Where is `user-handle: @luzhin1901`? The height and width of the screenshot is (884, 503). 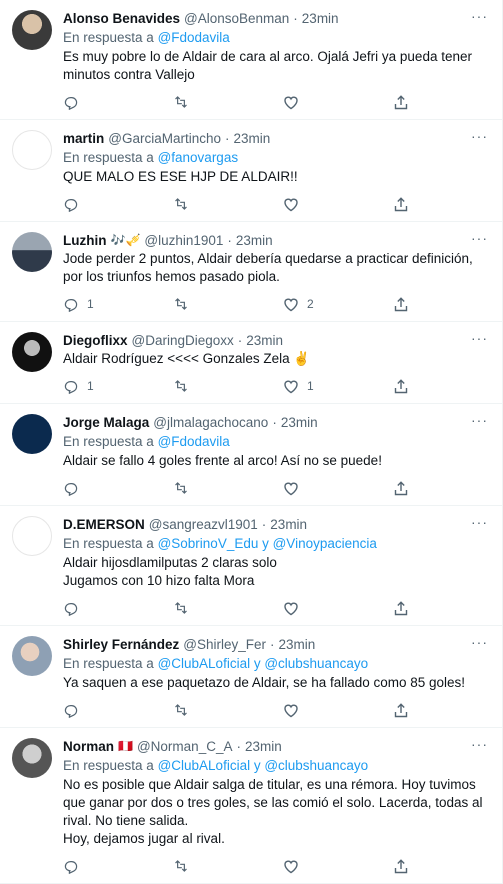
user-handle: @luzhin1901 is located at coordinates (183, 240).